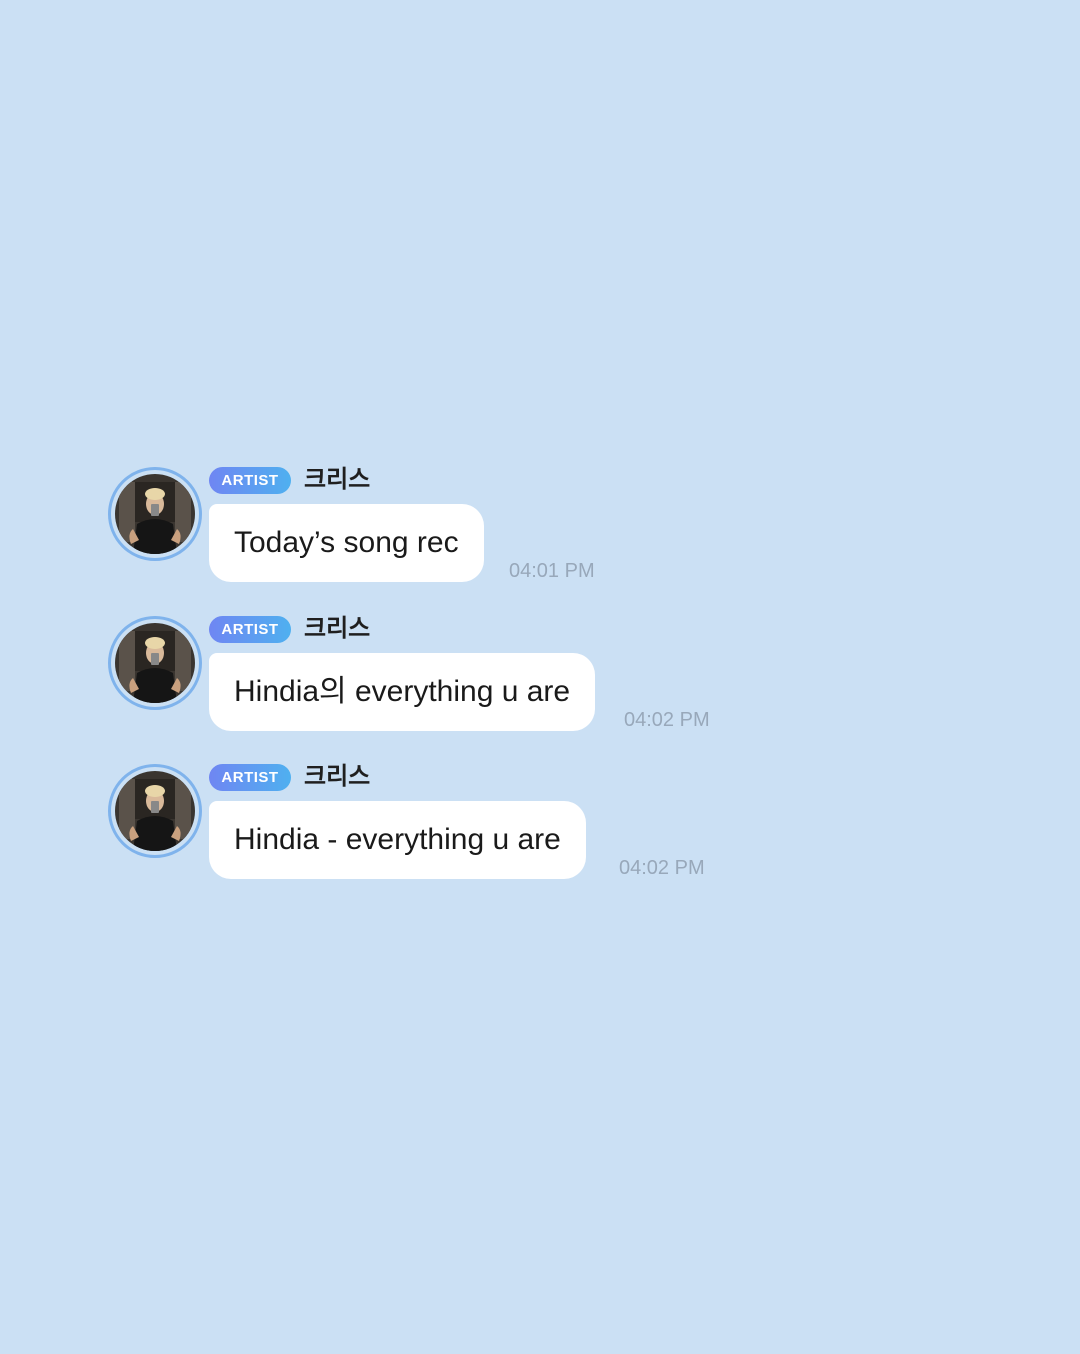 Image resolution: width=1080 pixels, height=1354 pixels. I want to click on message-timestamp: 04:01 PM, so click(552, 571).